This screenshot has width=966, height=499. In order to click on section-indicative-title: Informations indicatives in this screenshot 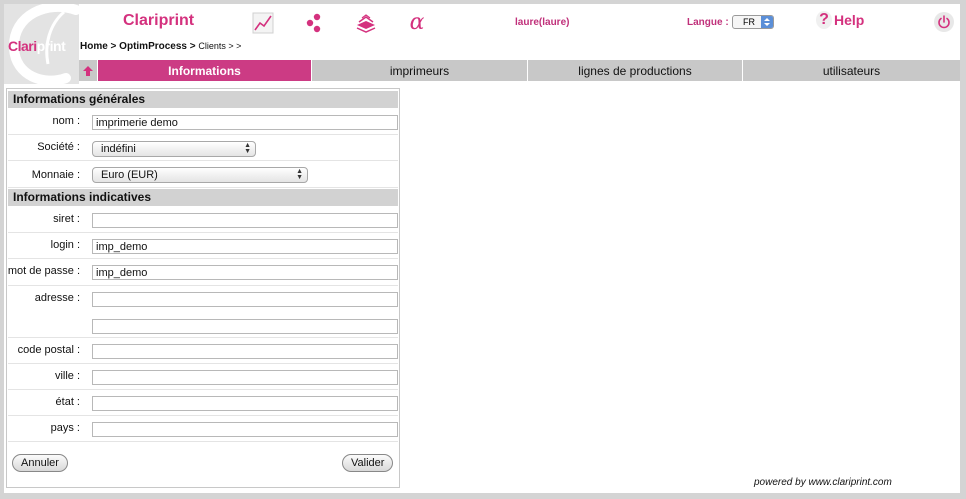, I will do `click(203, 197)`.